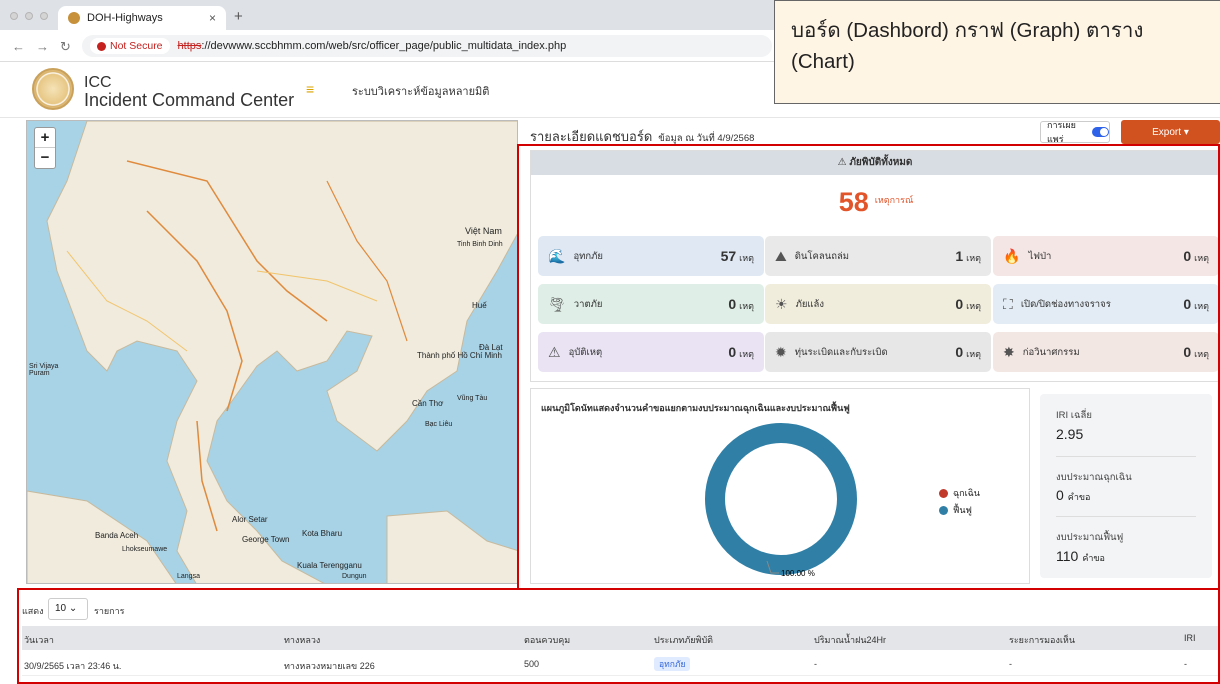 The image size is (1220, 684). I want to click on disaster-card: ✹ ทุ่นระเบิดและกับระเบิด 0 เหตุ, so click(878, 352).